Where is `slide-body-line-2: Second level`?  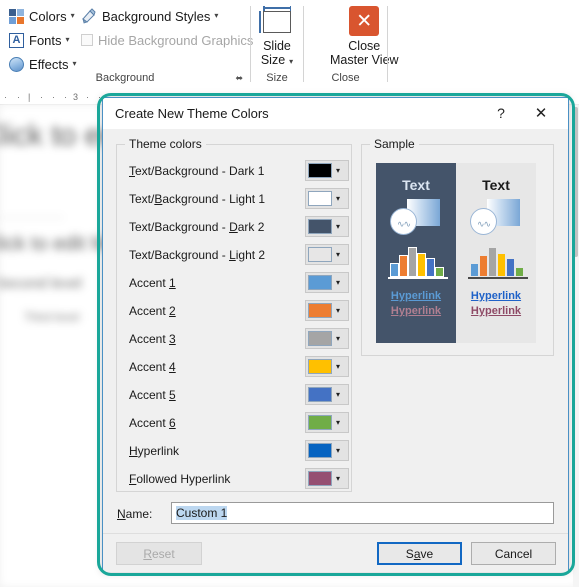
slide-body-line-2: Second level is located at coordinates (41, 283).